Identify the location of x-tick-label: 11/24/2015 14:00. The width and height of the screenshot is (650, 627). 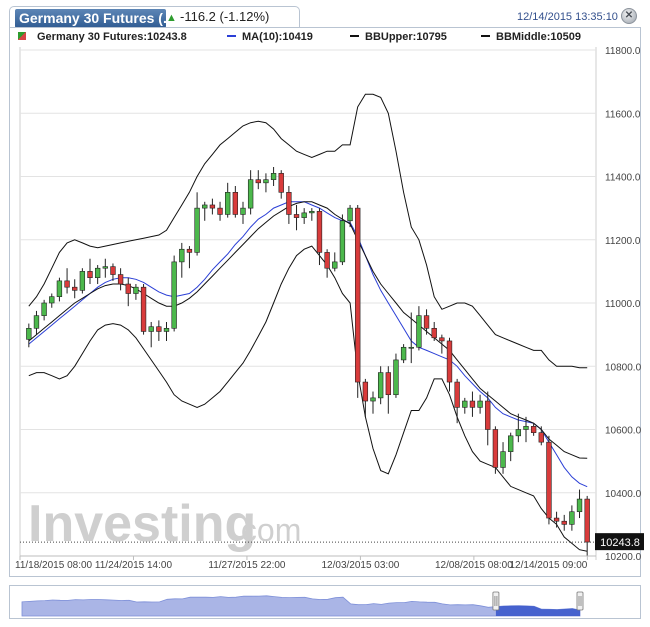
(134, 565).